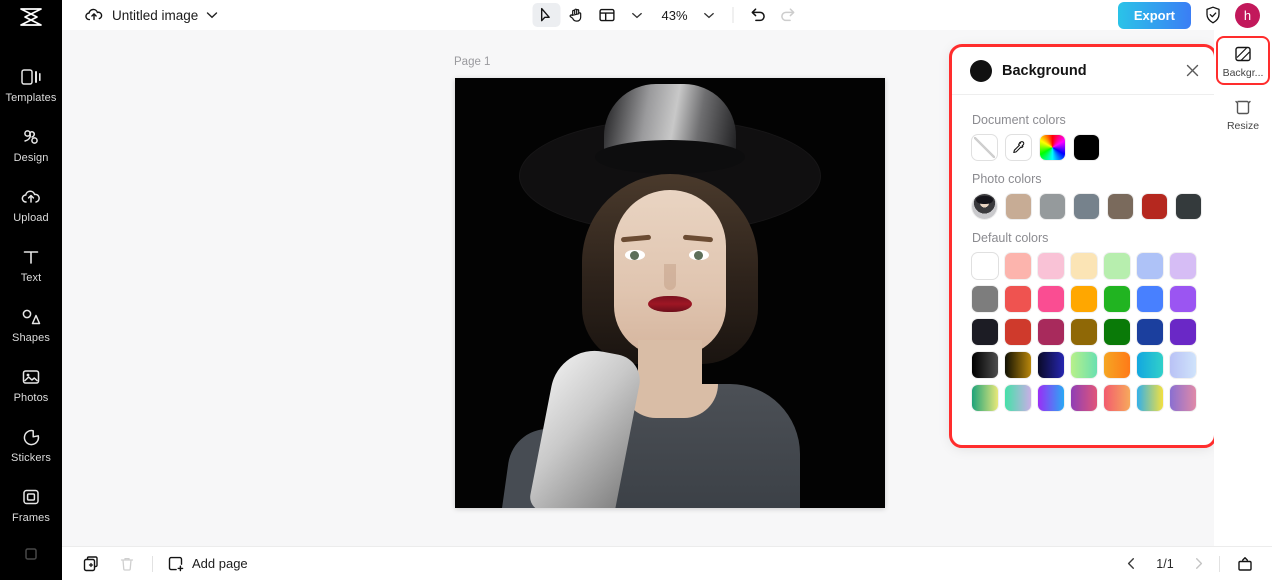  Describe the element at coordinates (1052, 147) in the screenshot. I see `color-wheel-swatch` at that location.